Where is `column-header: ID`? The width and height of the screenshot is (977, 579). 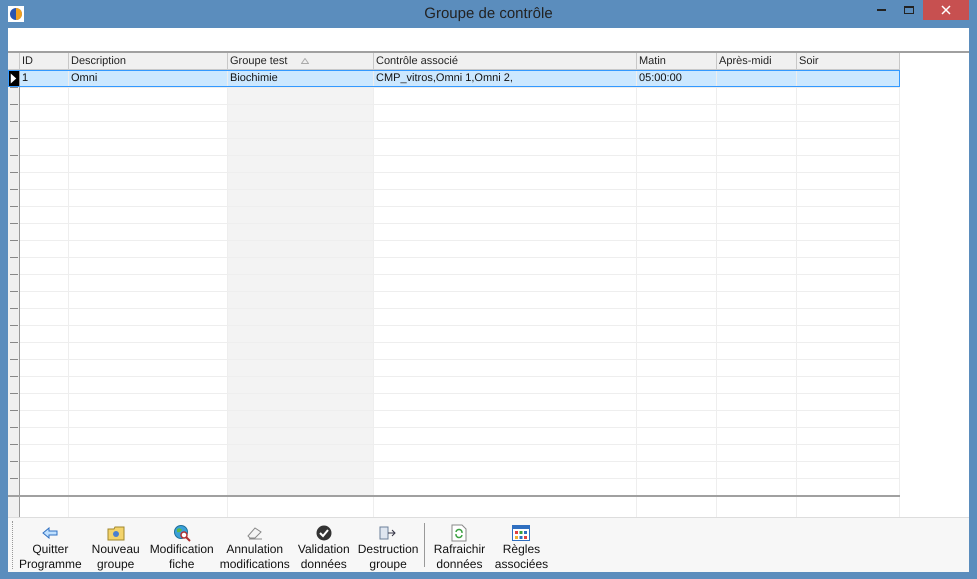
column-header: ID is located at coordinates (44, 61).